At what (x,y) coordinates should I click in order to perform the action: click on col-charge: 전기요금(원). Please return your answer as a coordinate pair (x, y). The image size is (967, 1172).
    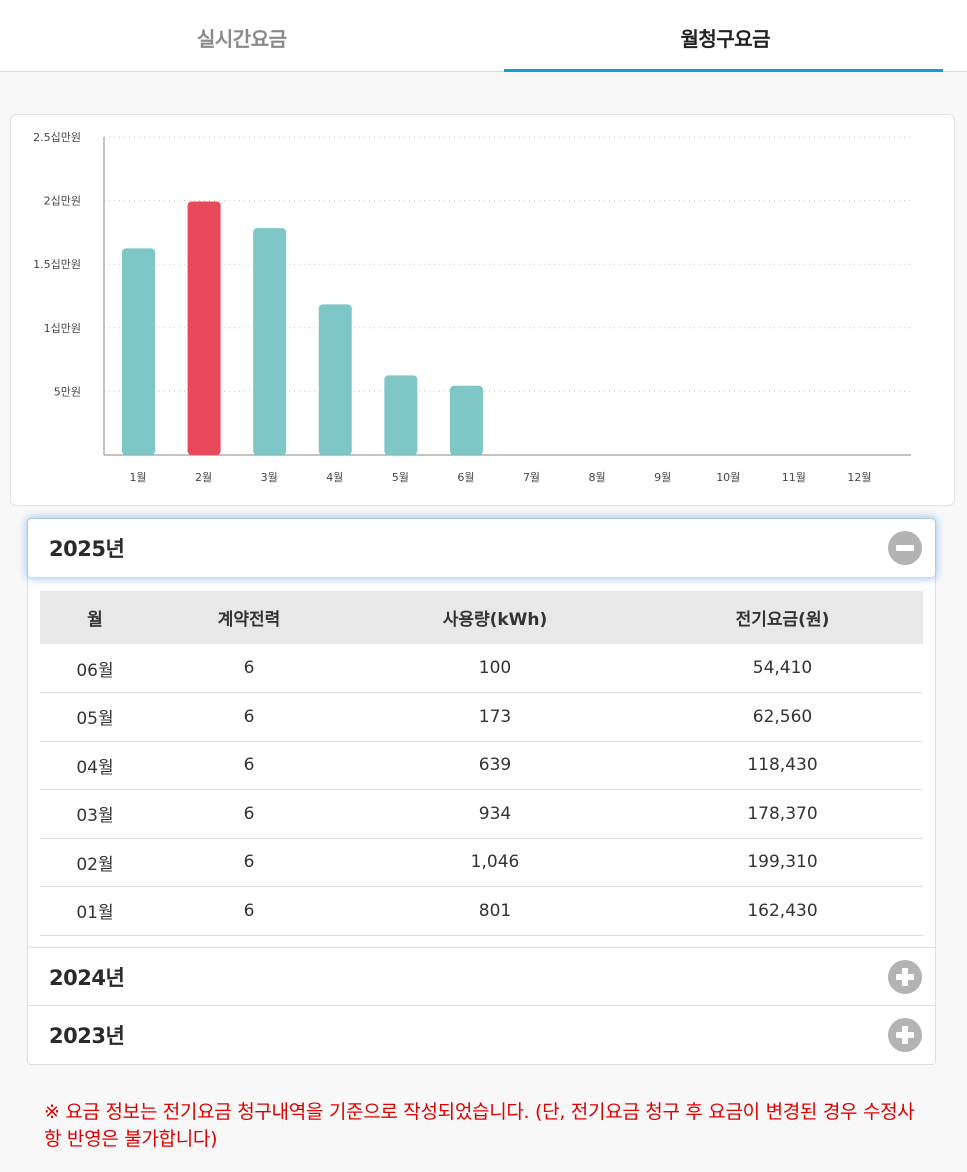
    Looking at the image, I should click on (782, 617).